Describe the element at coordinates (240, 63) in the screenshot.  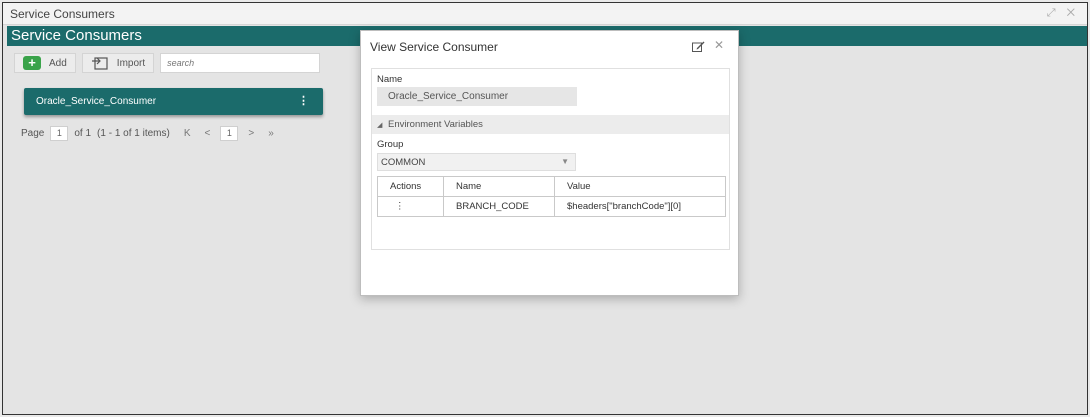
I see `search-input` at that location.